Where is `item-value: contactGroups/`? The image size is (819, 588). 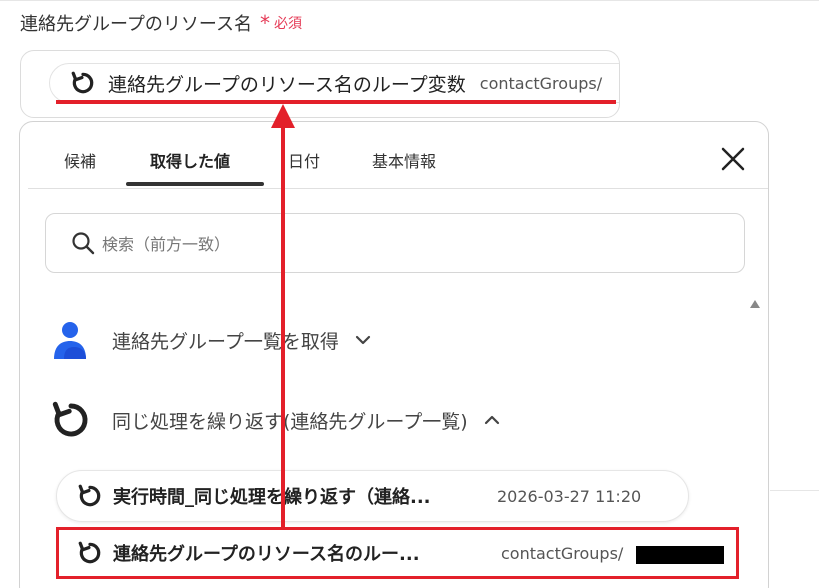
item-value: contactGroups/ is located at coordinates (562, 553).